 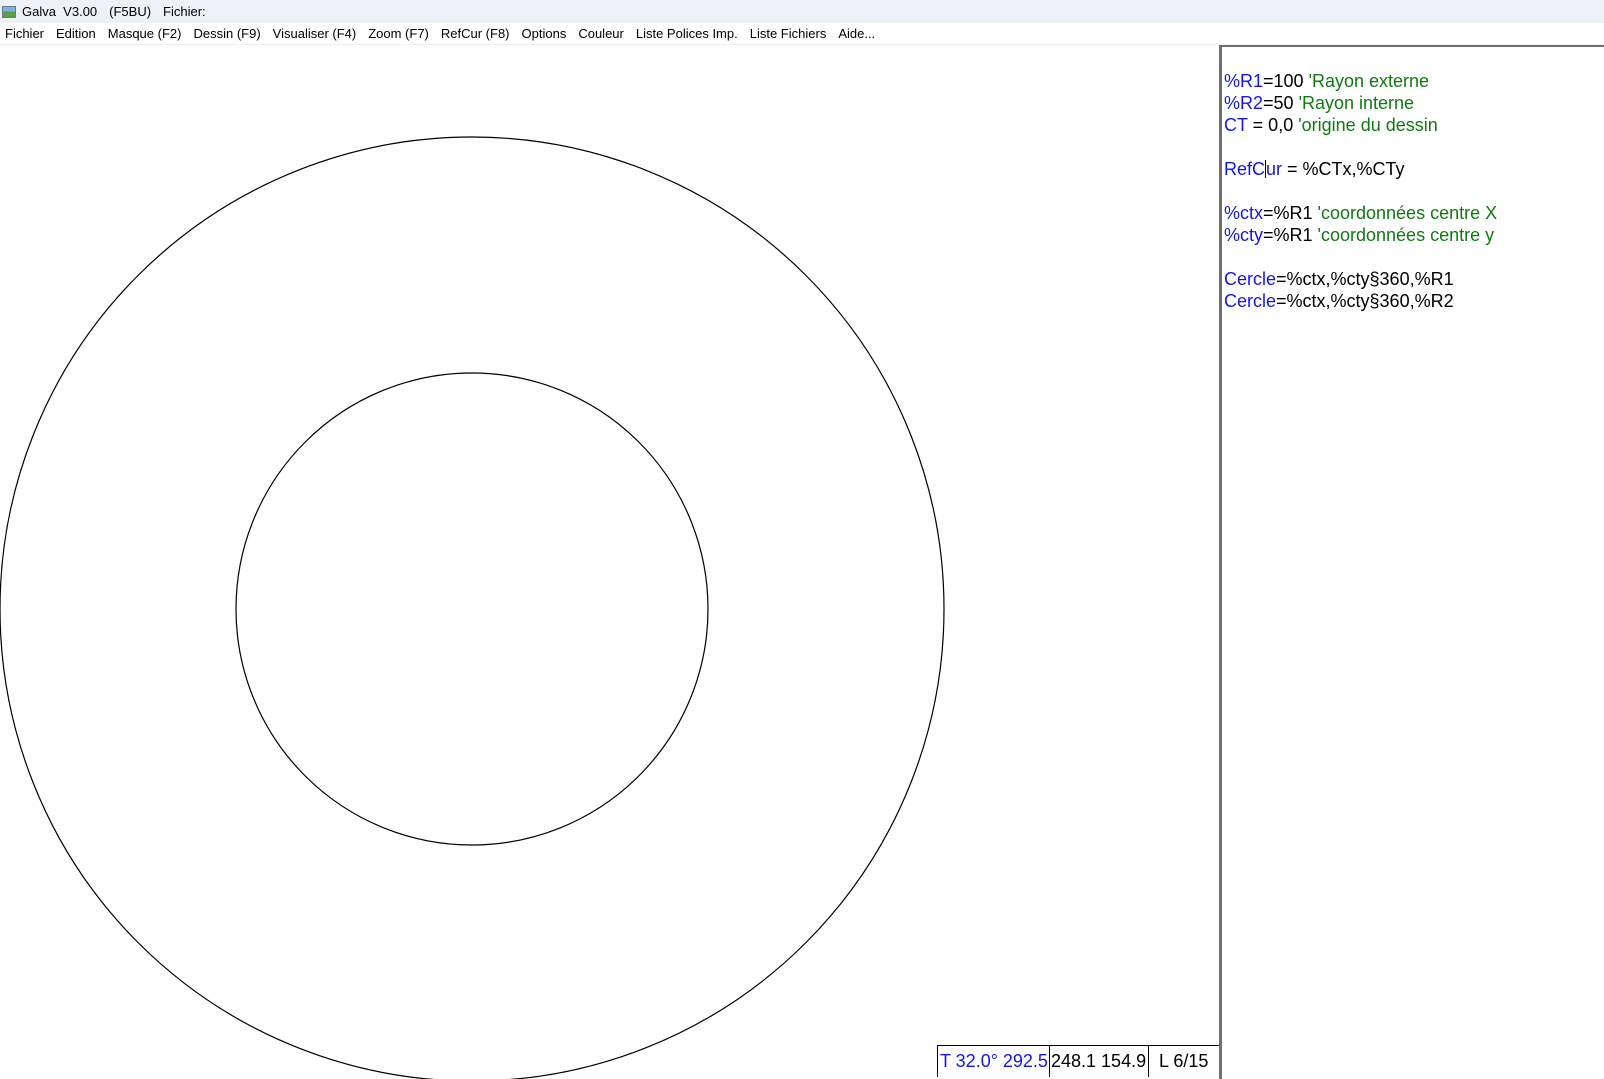 I want to click on code-line: %R1=100 'Rayon externe, so click(x=1414, y=81).